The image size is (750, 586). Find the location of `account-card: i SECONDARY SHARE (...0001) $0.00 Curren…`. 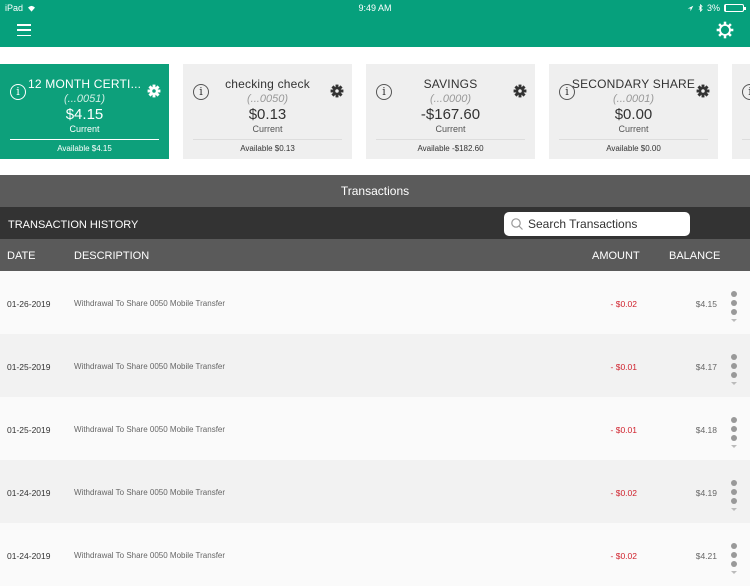

account-card: i SECONDARY SHARE (...0001) $0.00 Curren… is located at coordinates (633, 111).